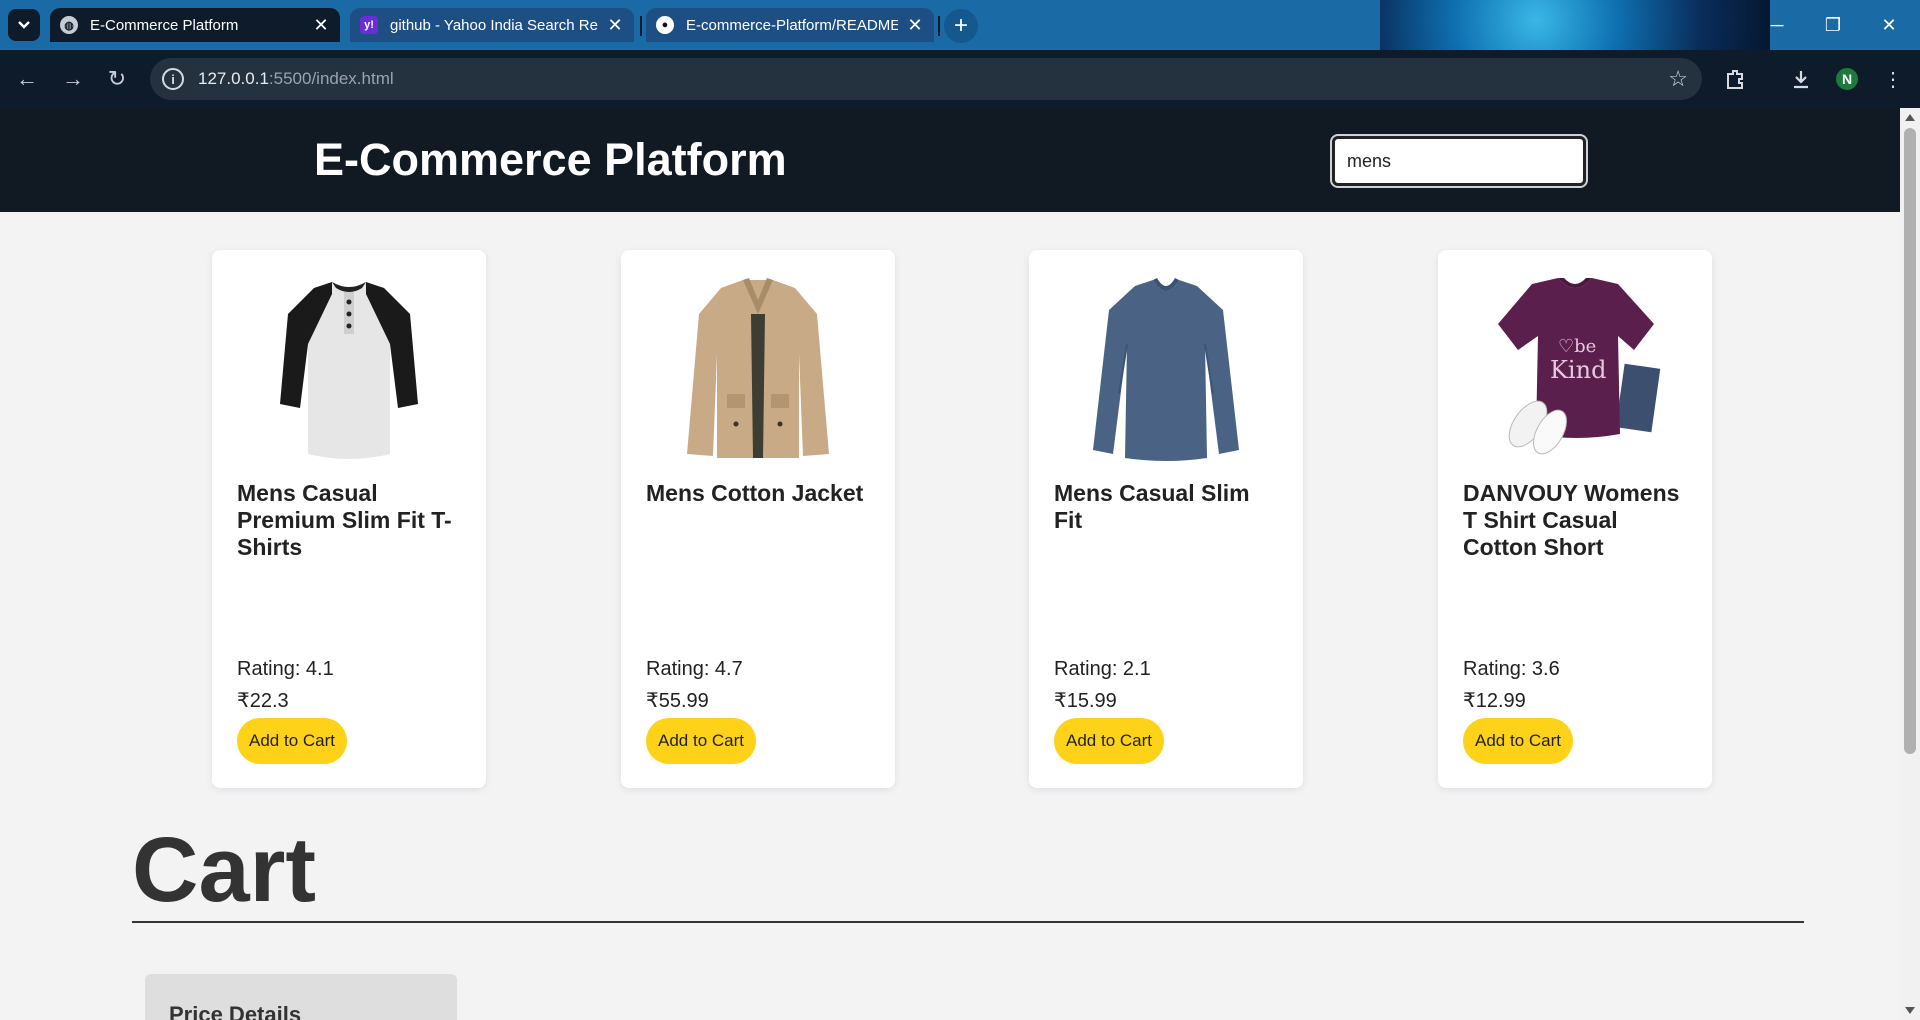 This screenshot has height=1020, width=1920. I want to click on product-price: ₹12.99, so click(1494, 701).